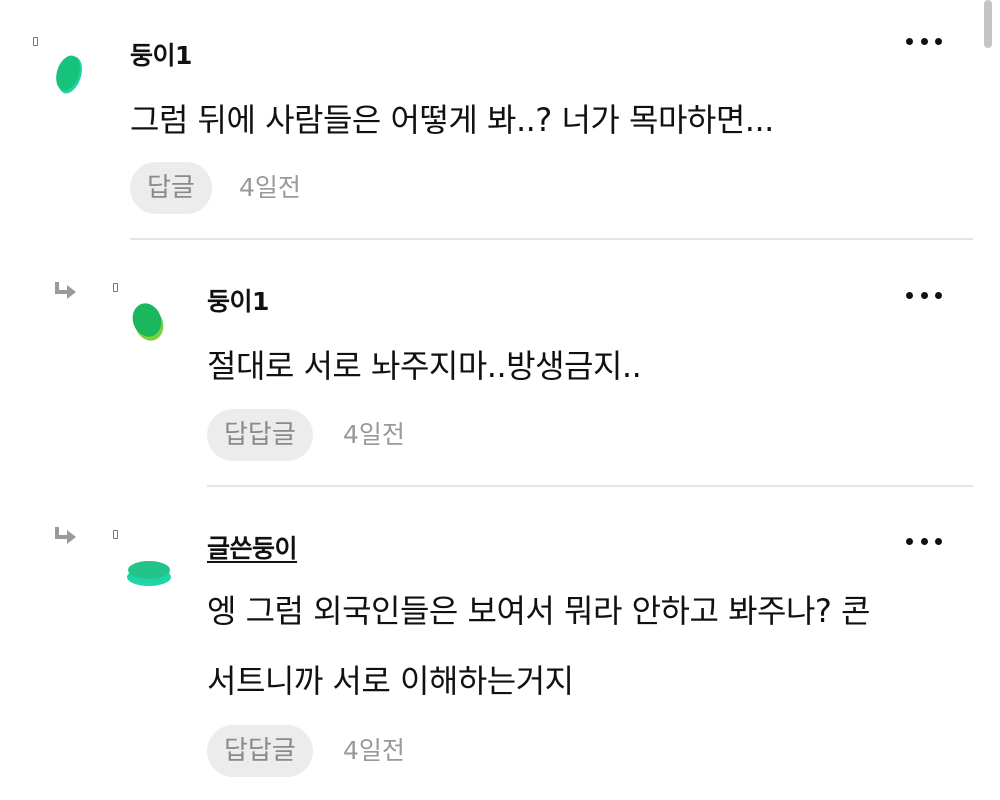 The image size is (1000, 800). What do you see at coordinates (988, 24) in the screenshot?
I see `scrollbar` at bounding box center [988, 24].